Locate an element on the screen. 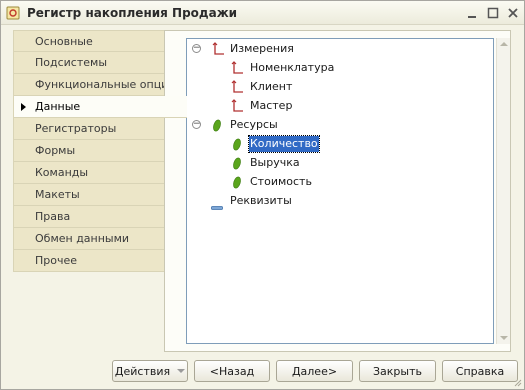 The image size is (525, 390). tree-node-revenue: Выручка is located at coordinates (337, 163).